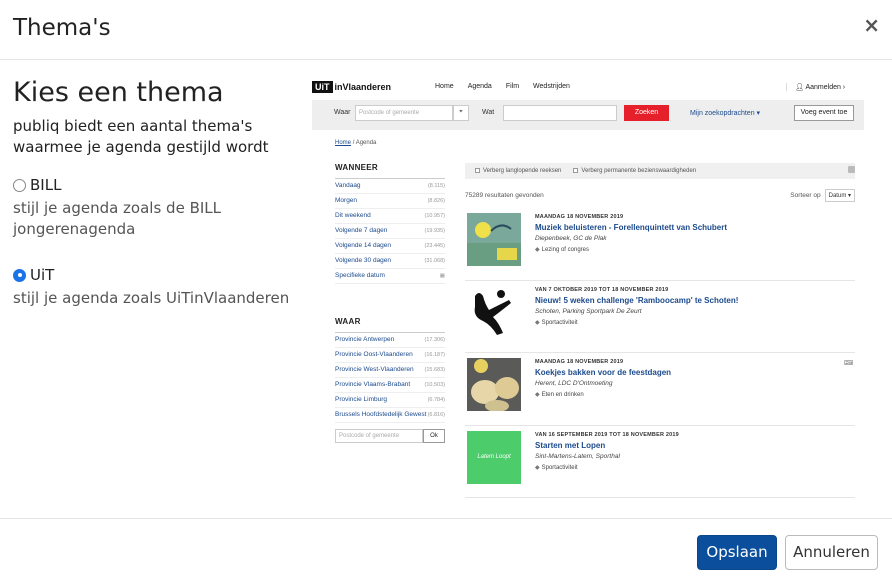  Describe the element at coordinates (518, 170) in the screenshot. I see `preview-filter-1: Verberg langlopende reeksen` at that location.